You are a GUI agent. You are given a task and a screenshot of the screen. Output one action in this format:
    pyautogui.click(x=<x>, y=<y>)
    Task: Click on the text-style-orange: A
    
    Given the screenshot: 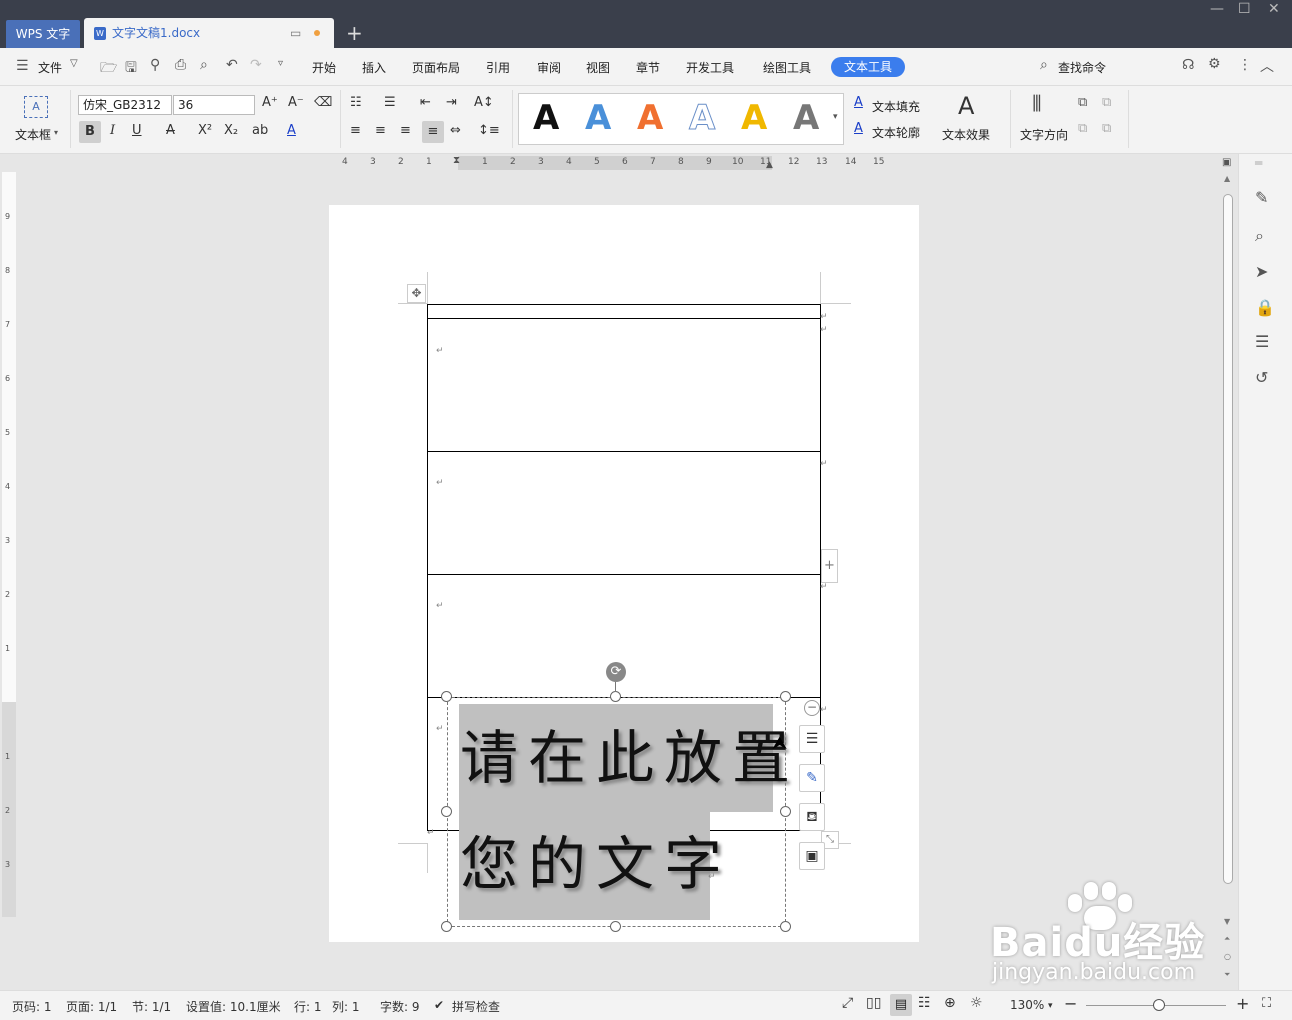 What is the action you would take?
    pyautogui.click(x=650, y=118)
    